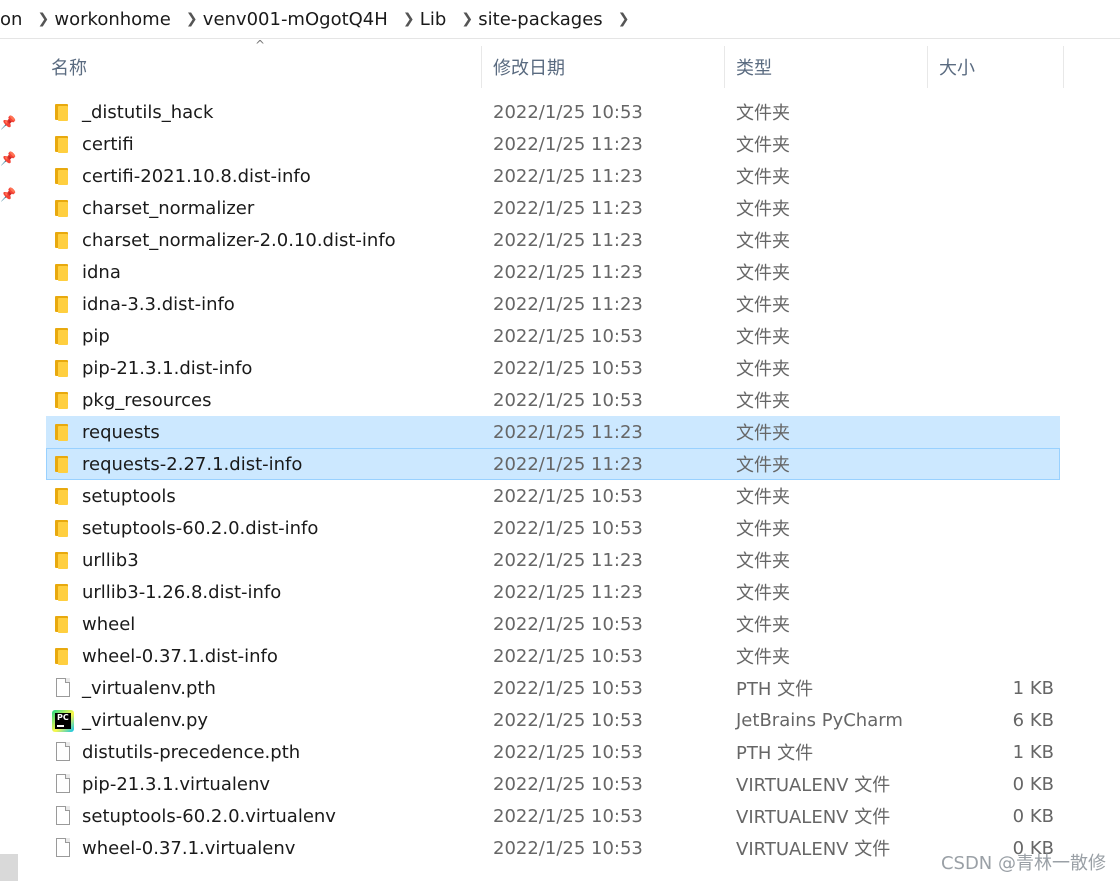 Image resolution: width=1120 pixels, height=881 pixels. I want to click on column-header-name: 名称 ^, so click(261, 63).